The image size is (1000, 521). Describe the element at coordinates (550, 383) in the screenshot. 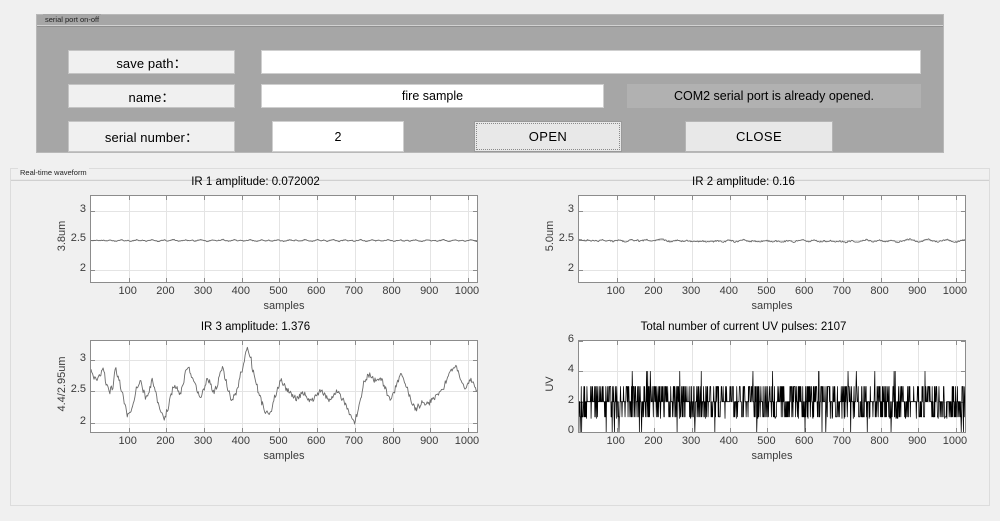

I see `chart-uv-ylabel: UV` at that location.